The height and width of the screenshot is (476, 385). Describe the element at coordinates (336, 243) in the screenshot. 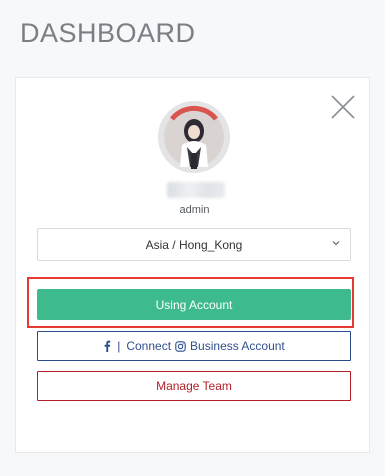

I see `chevron-down-icon` at that location.